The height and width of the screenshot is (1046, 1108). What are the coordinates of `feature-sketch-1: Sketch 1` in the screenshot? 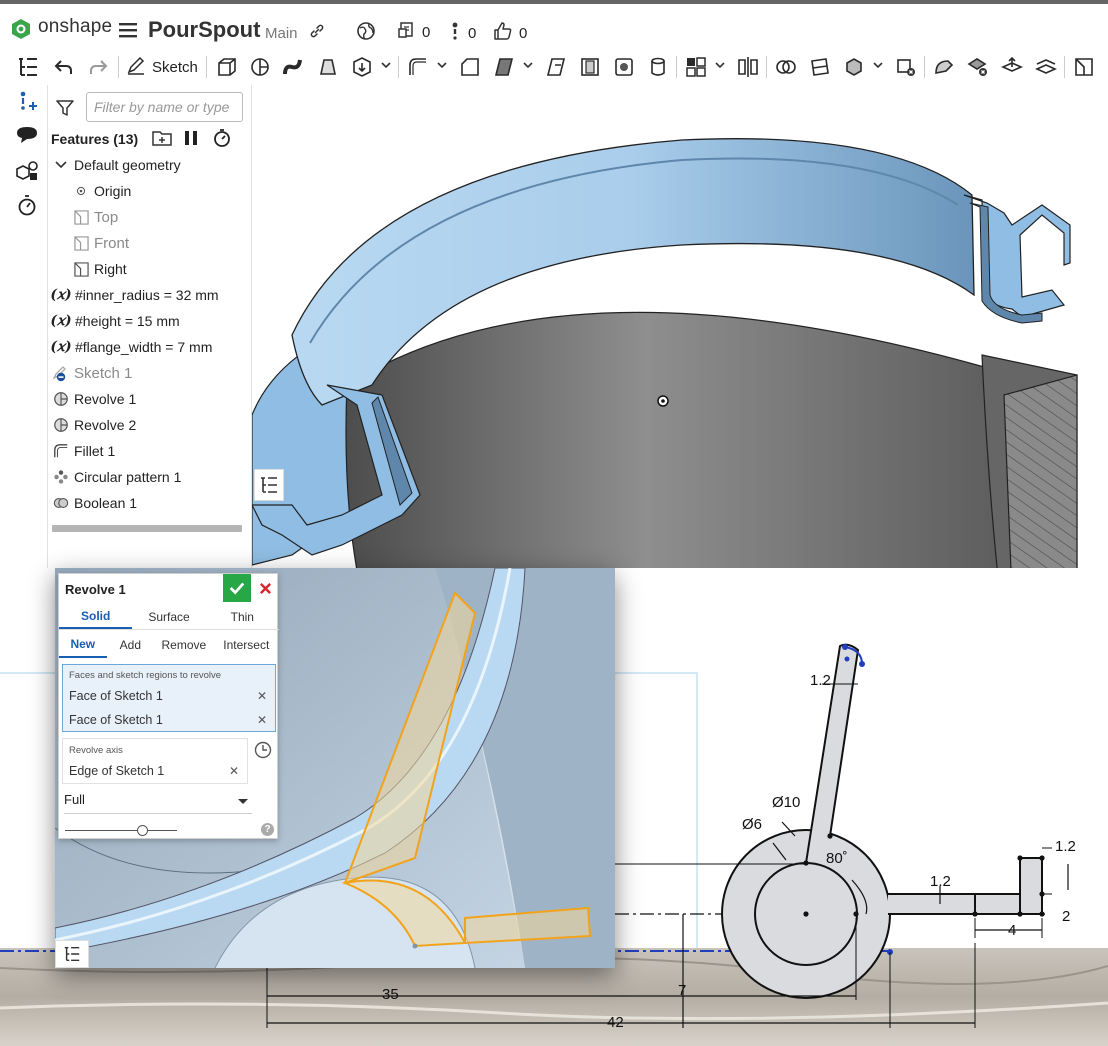 It's located at (92, 373).